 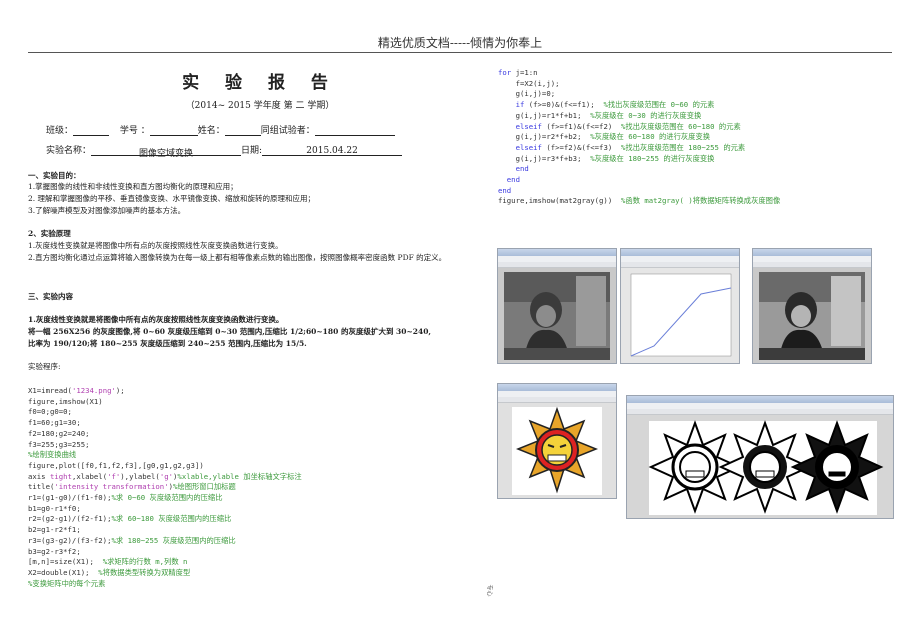 I want to click on experiment-name-label: 实验名称：, so click(x=69, y=151).